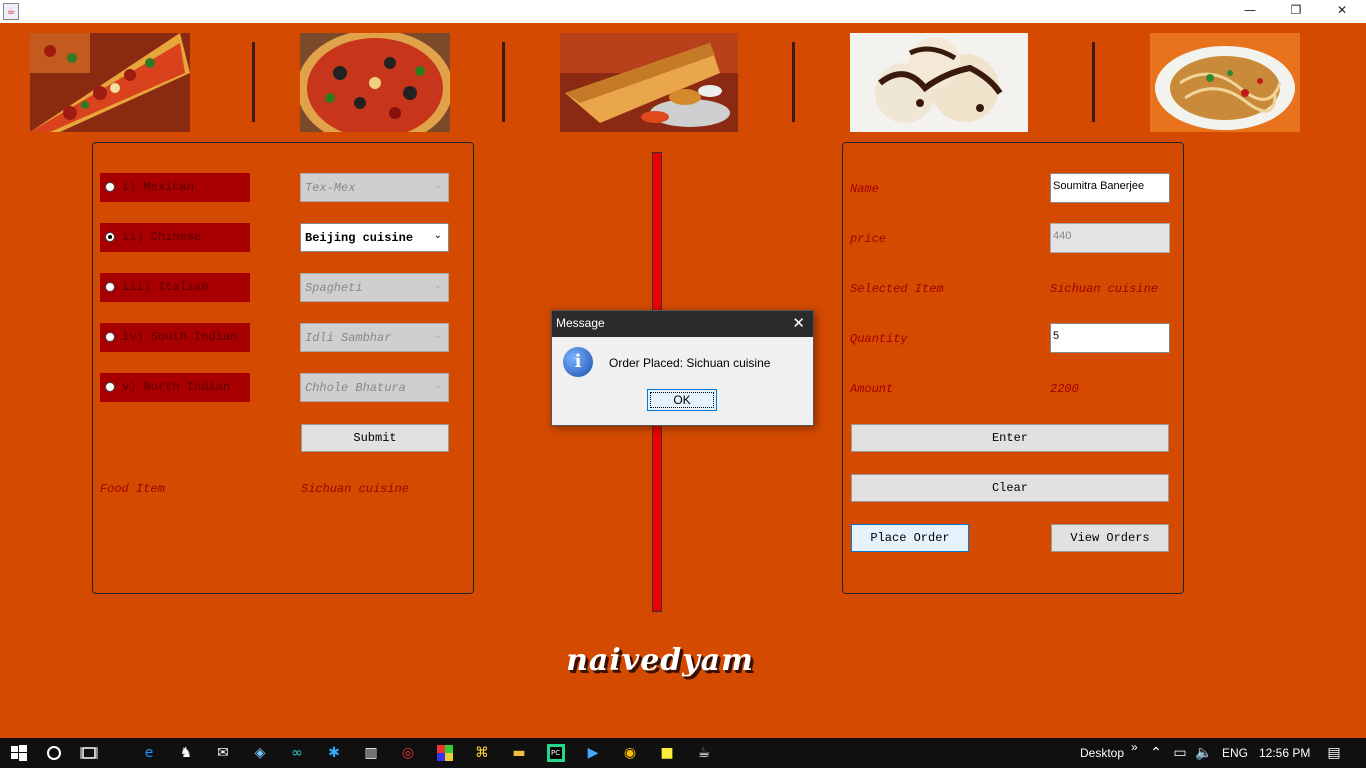  What do you see at coordinates (868, 239) in the screenshot?
I see `price-label: price` at bounding box center [868, 239].